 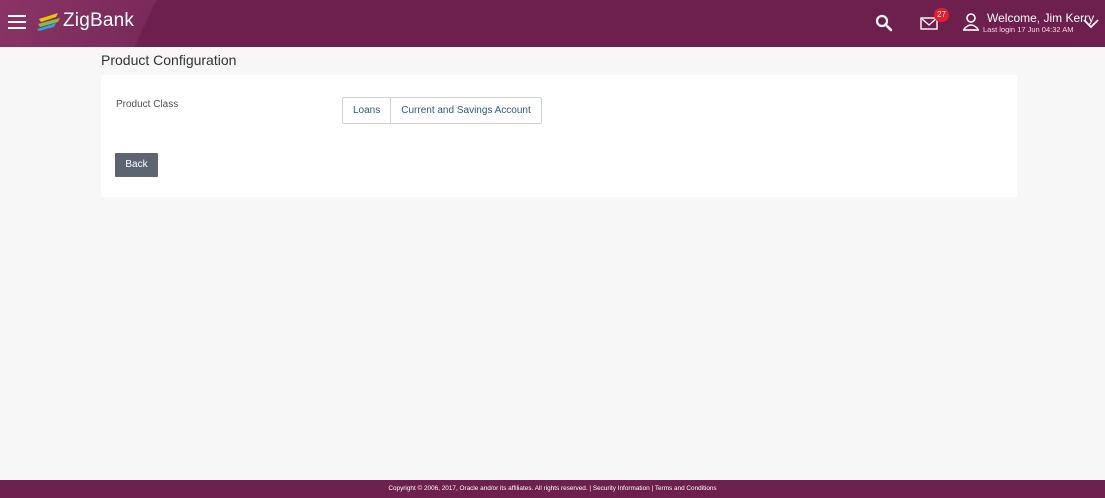 I want to click on brand-name: ZigBank, so click(x=98, y=21).